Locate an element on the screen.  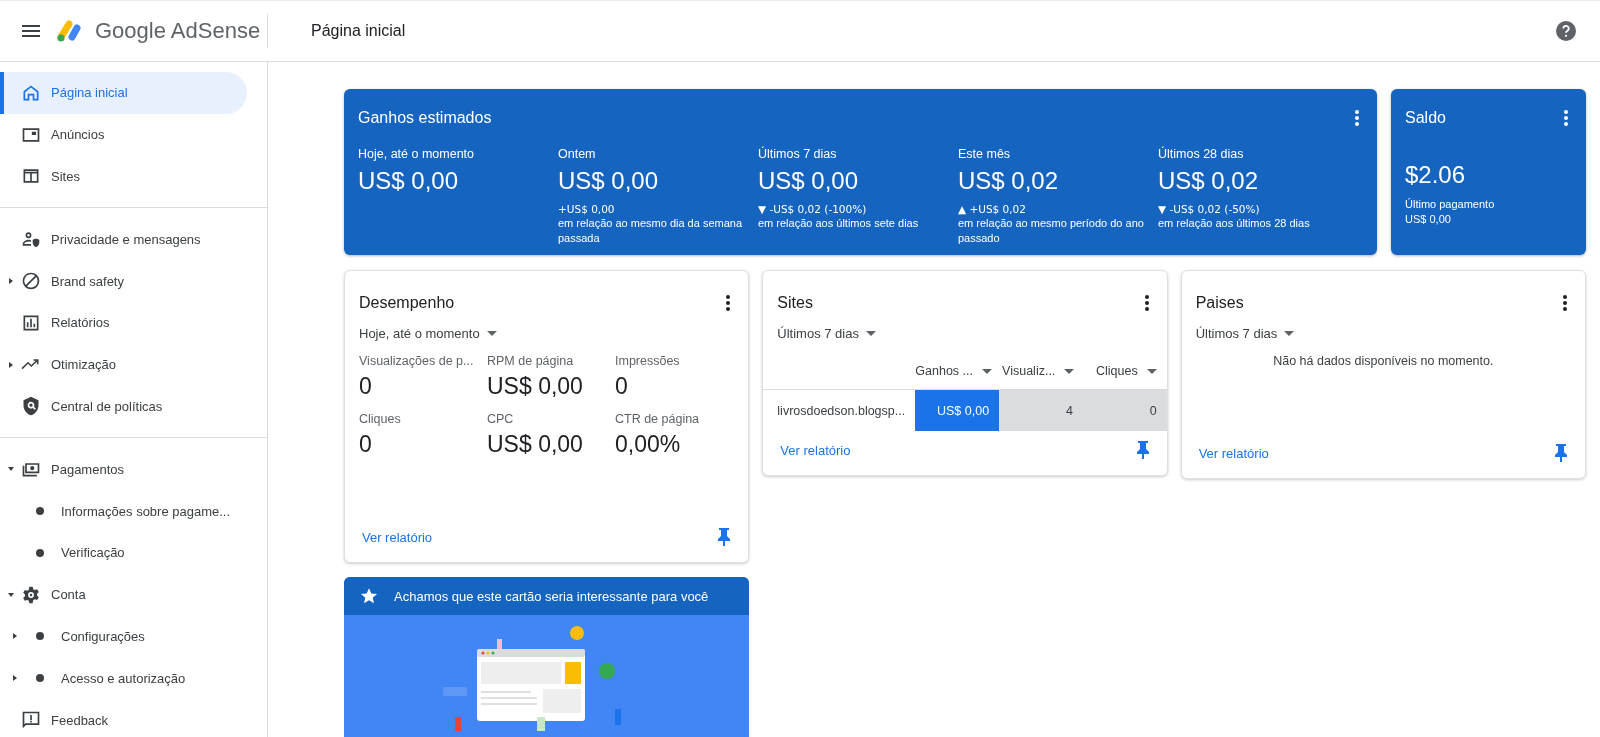
card-title: Saldo is located at coordinates (1425, 118).